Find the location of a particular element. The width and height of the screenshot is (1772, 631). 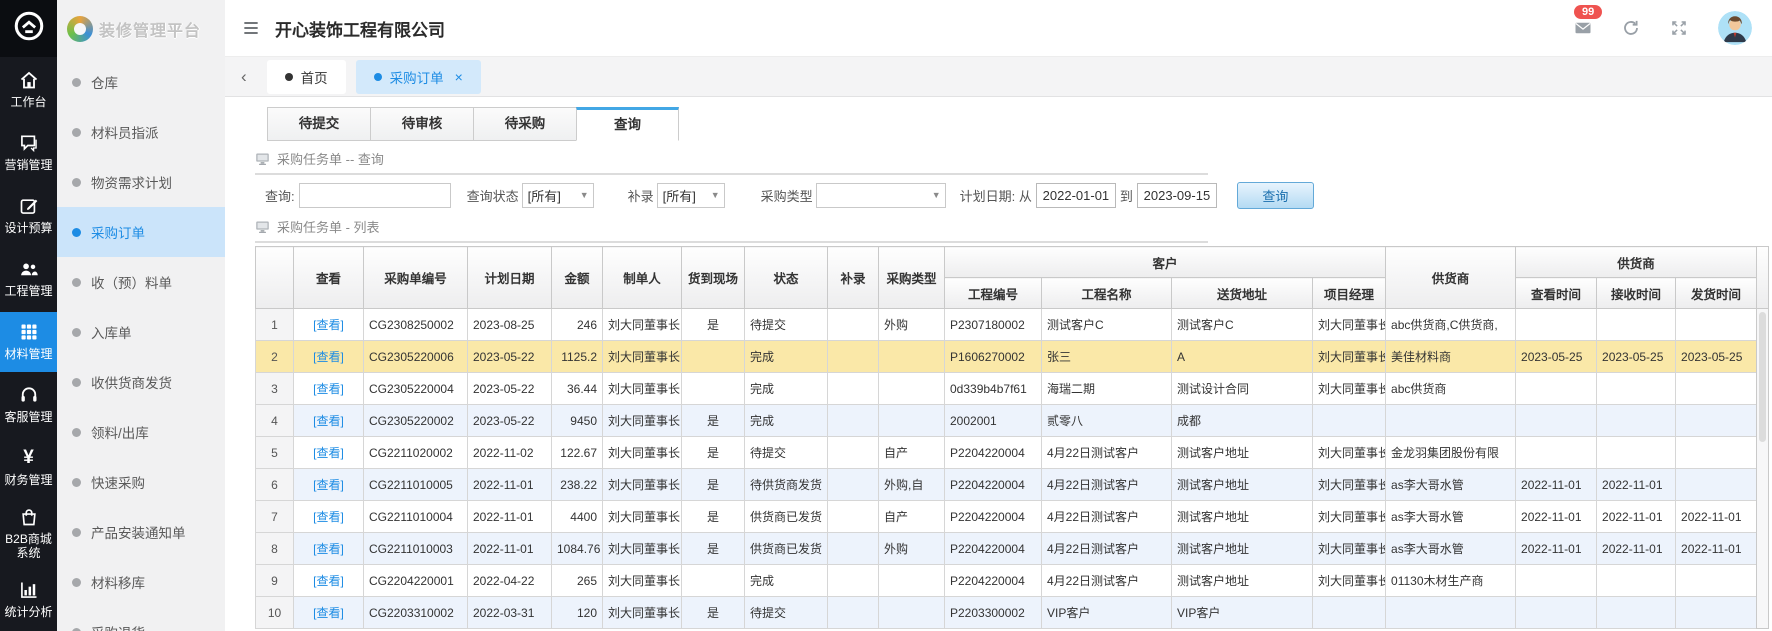

tabs-back-chevron-icon: ‹ is located at coordinates (244, 77).